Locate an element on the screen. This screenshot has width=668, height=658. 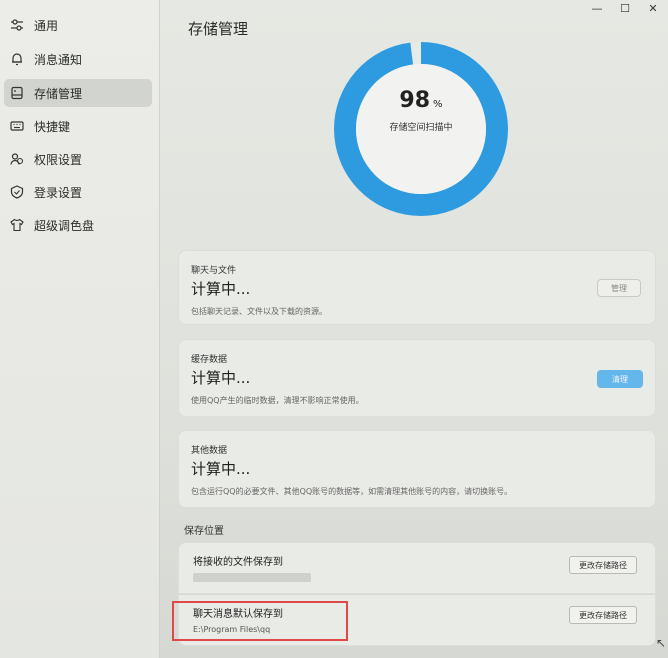
sidebar-item-permissions: 权限设置 is located at coordinates (78, 159).